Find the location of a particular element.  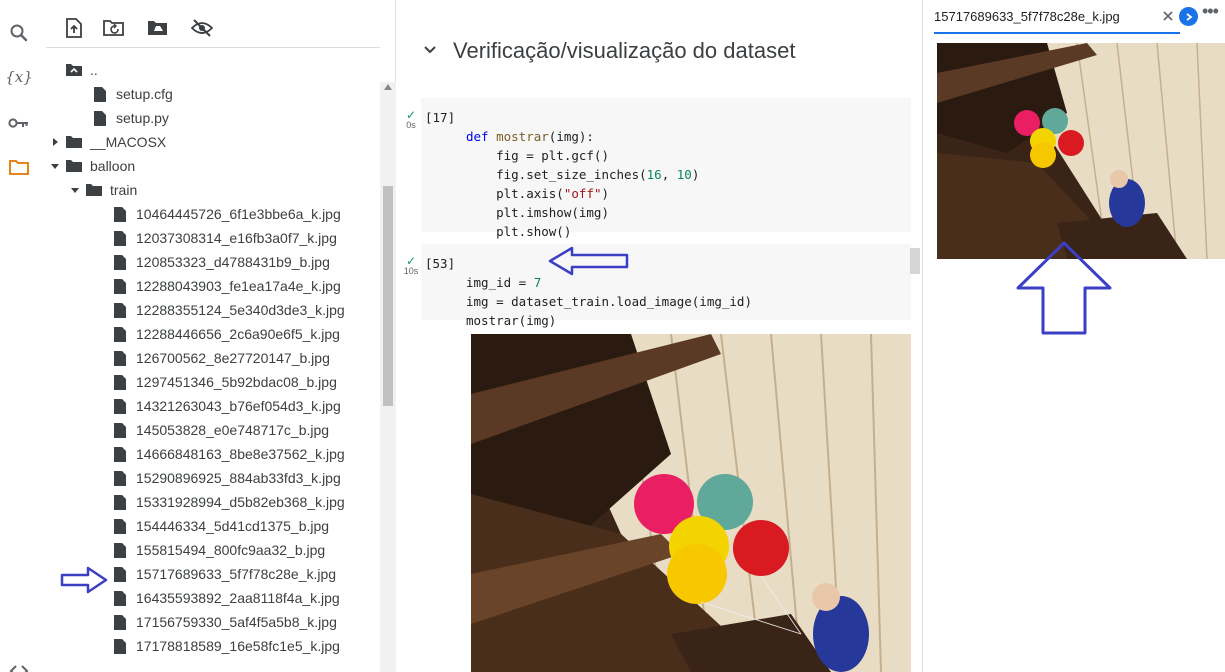

cell1-status: ✓ 0s is located at coordinates (411, 119).